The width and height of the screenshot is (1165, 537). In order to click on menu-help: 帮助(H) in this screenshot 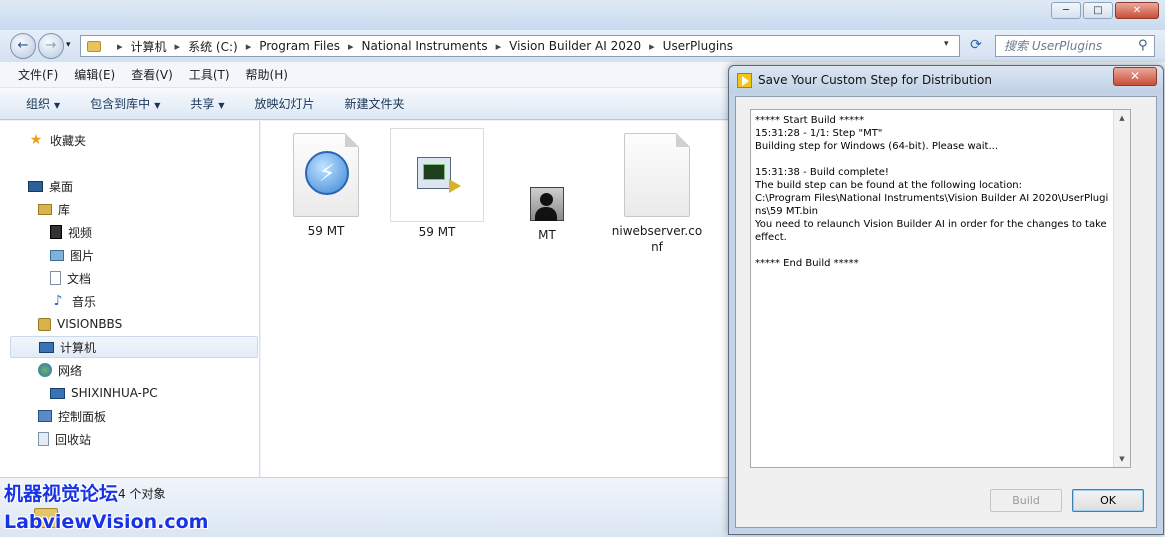, I will do `click(267, 74)`.